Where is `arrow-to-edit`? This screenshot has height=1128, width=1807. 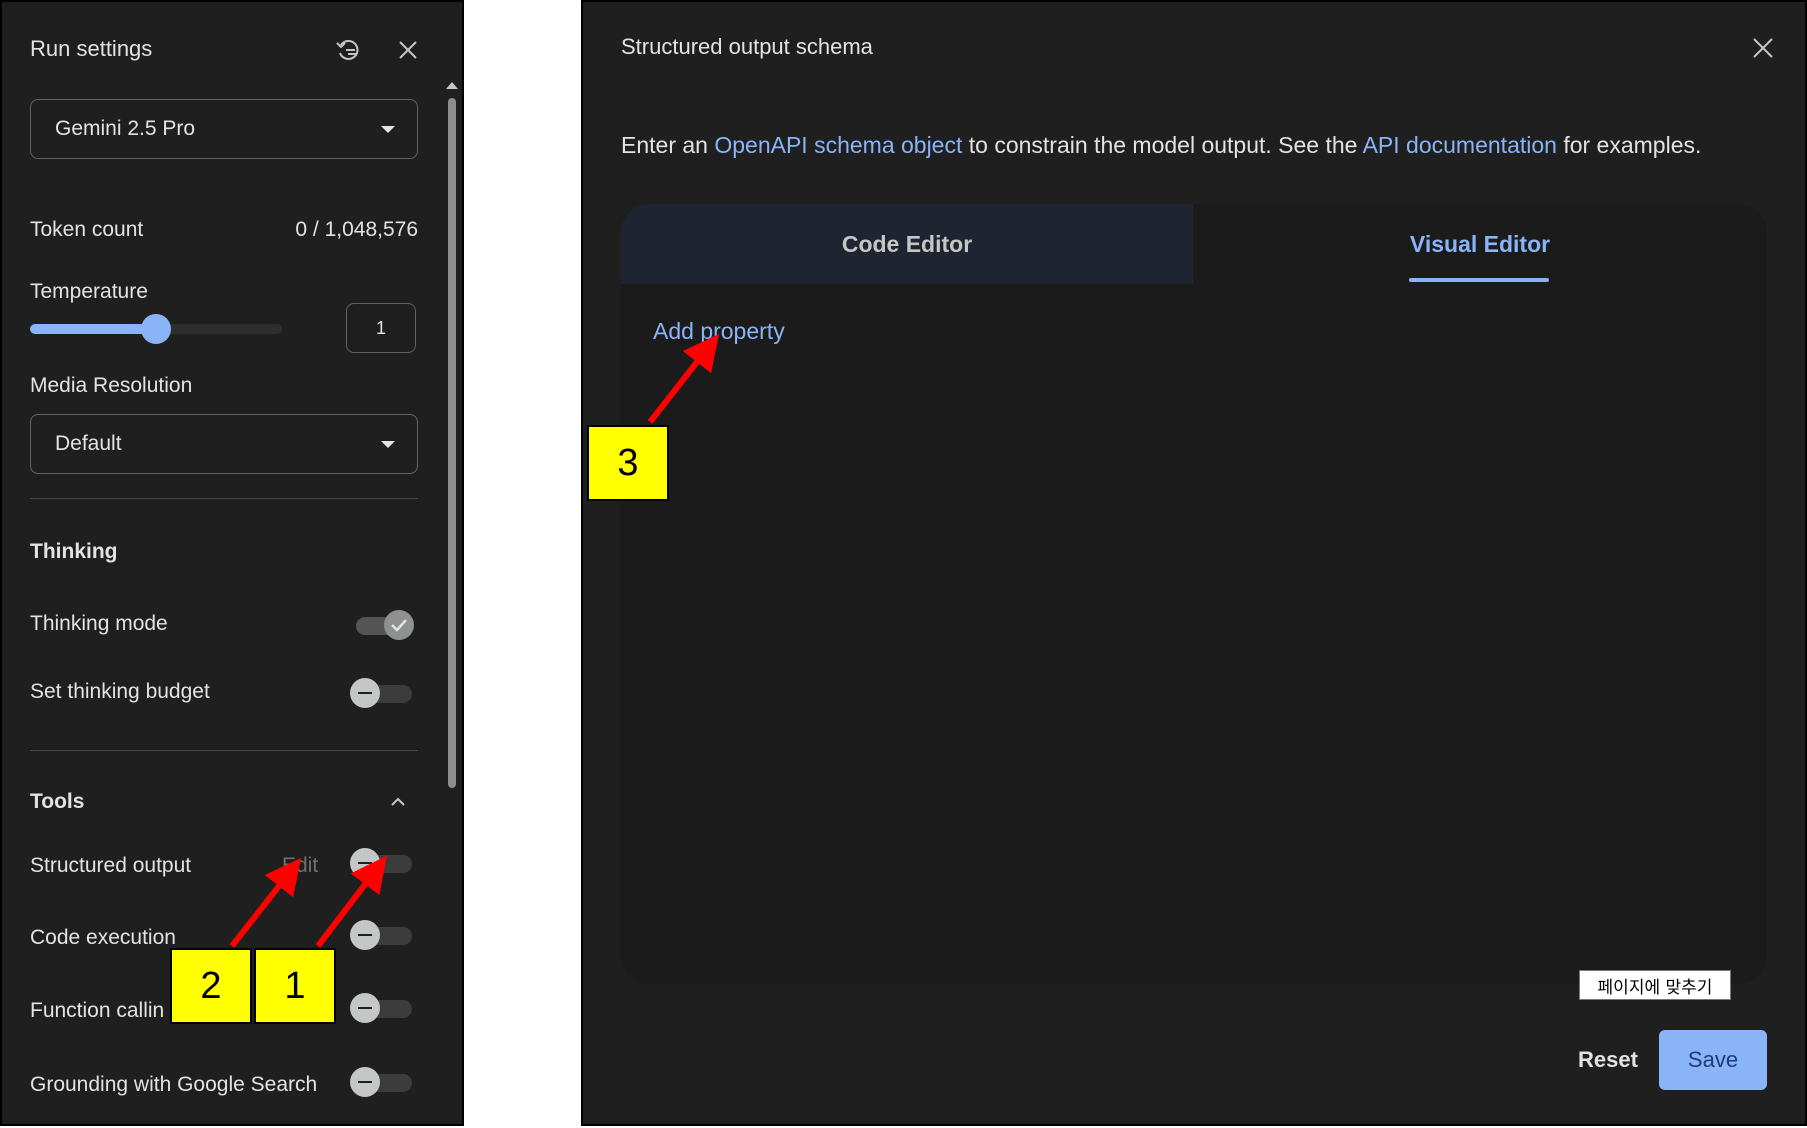 arrow-to-edit is located at coordinates (265, 902).